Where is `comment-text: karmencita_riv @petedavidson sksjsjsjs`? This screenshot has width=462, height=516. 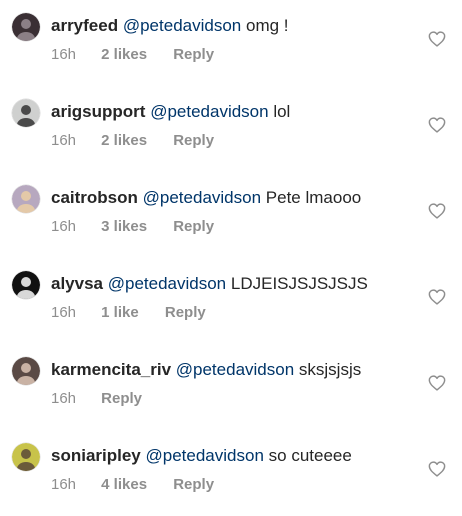 comment-text: karmencita_riv @petedavidson sksjsjsjs is located at coordinates (236, 370).